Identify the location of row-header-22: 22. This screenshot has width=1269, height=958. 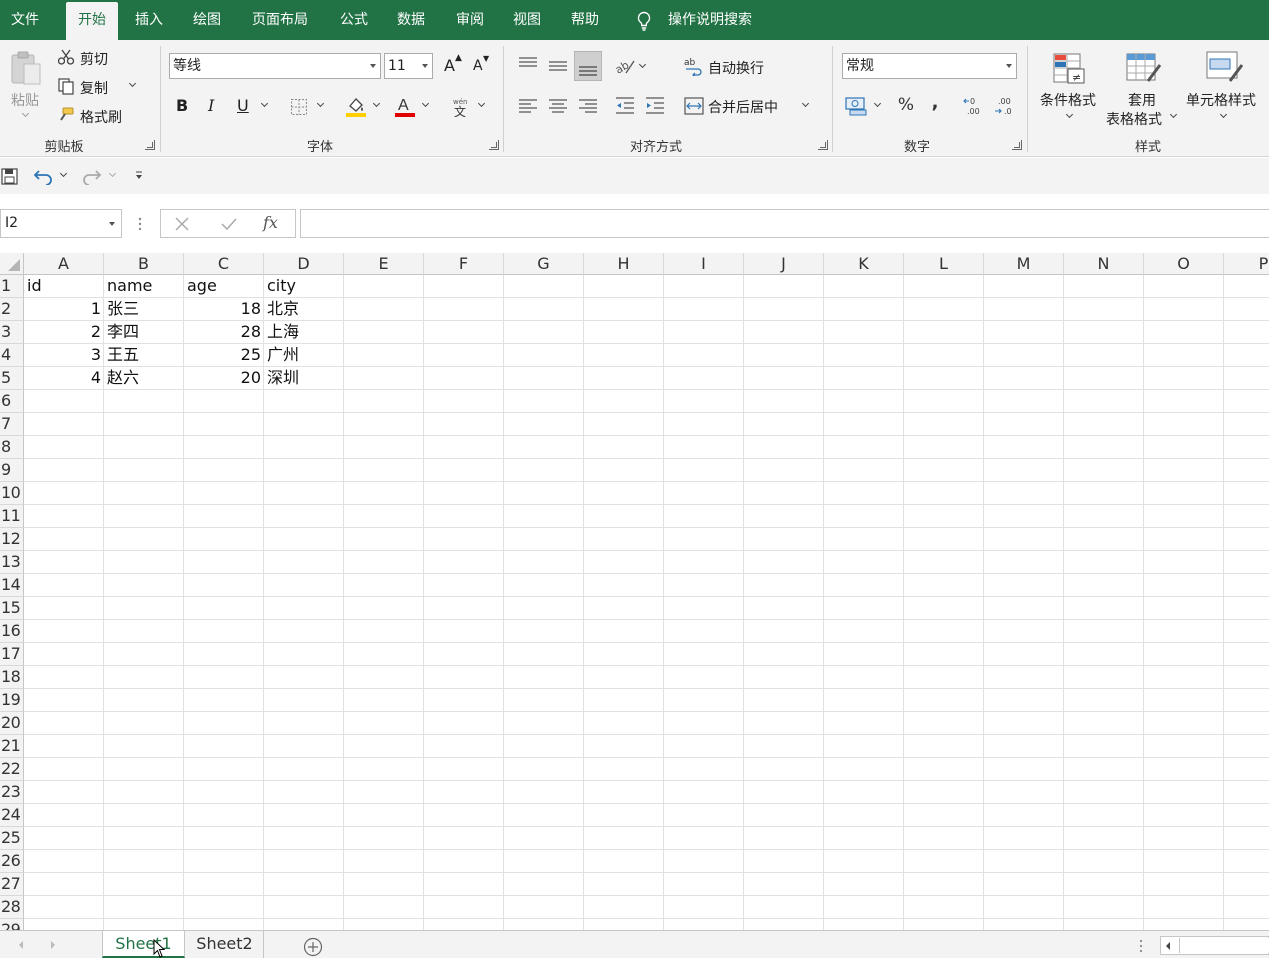
(12, 769).